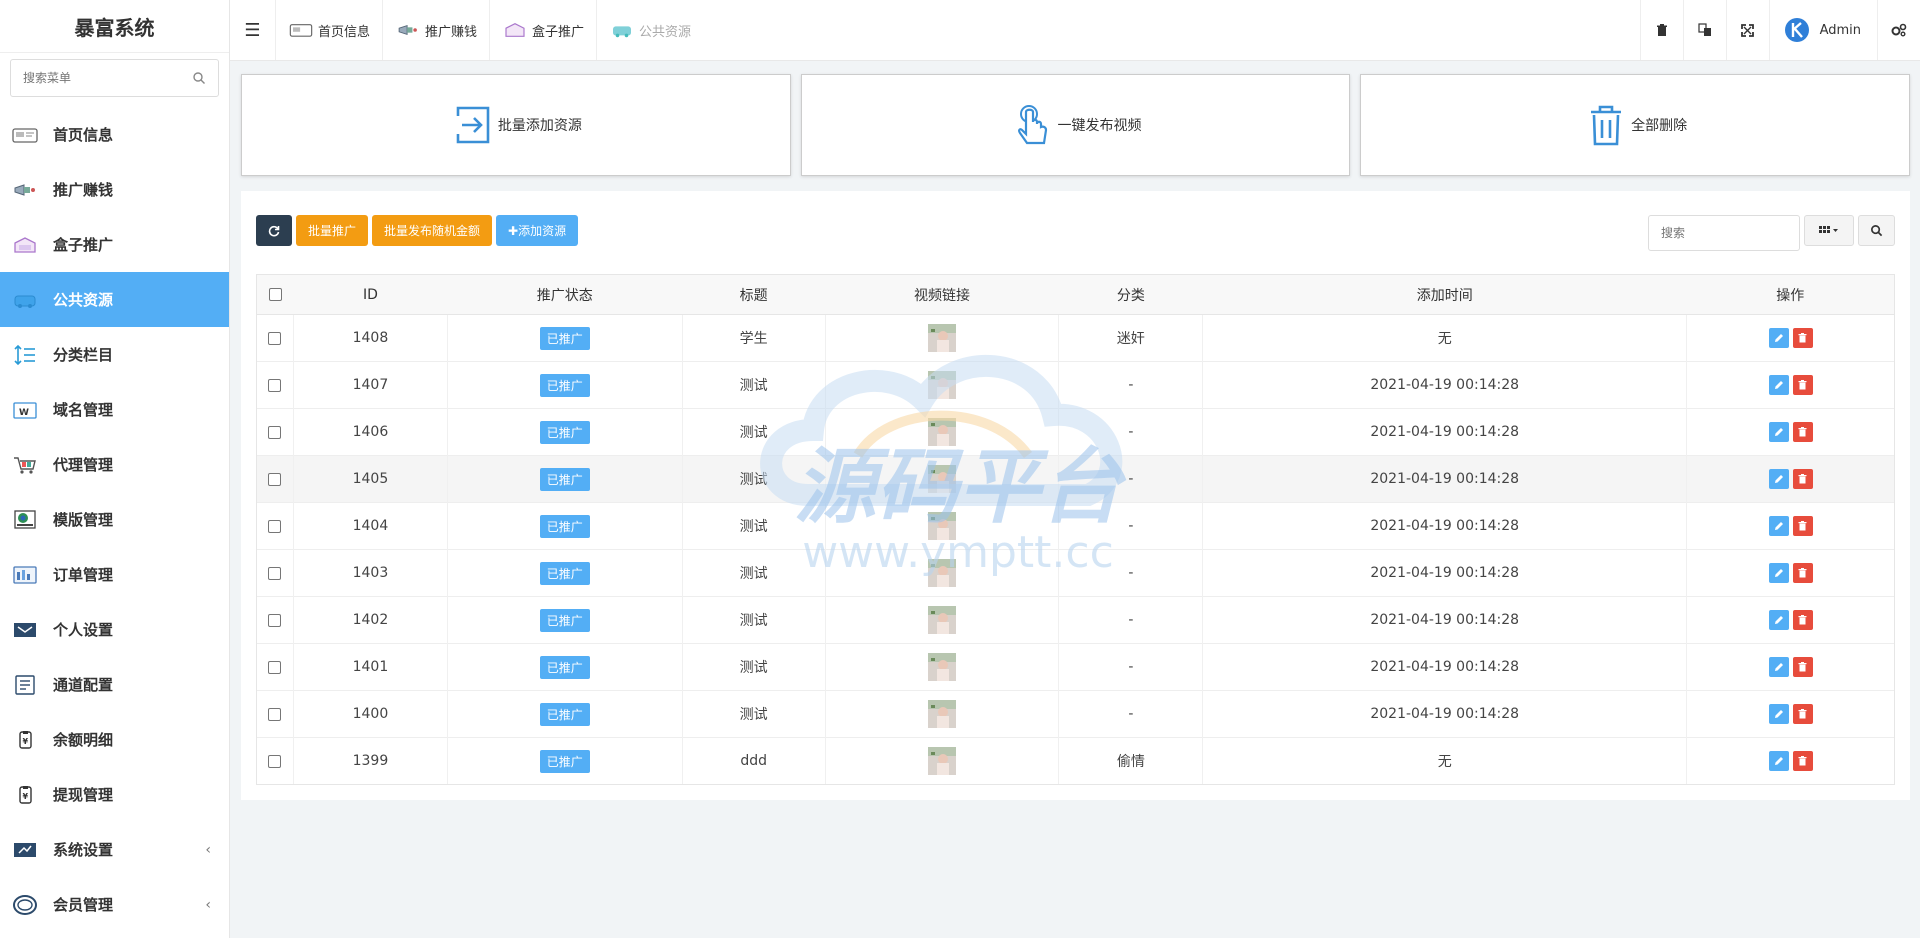  What do you see at coordinates (107, 78) in the screenshot?
I see `menu-search-input` at bounding box center [107, 78].